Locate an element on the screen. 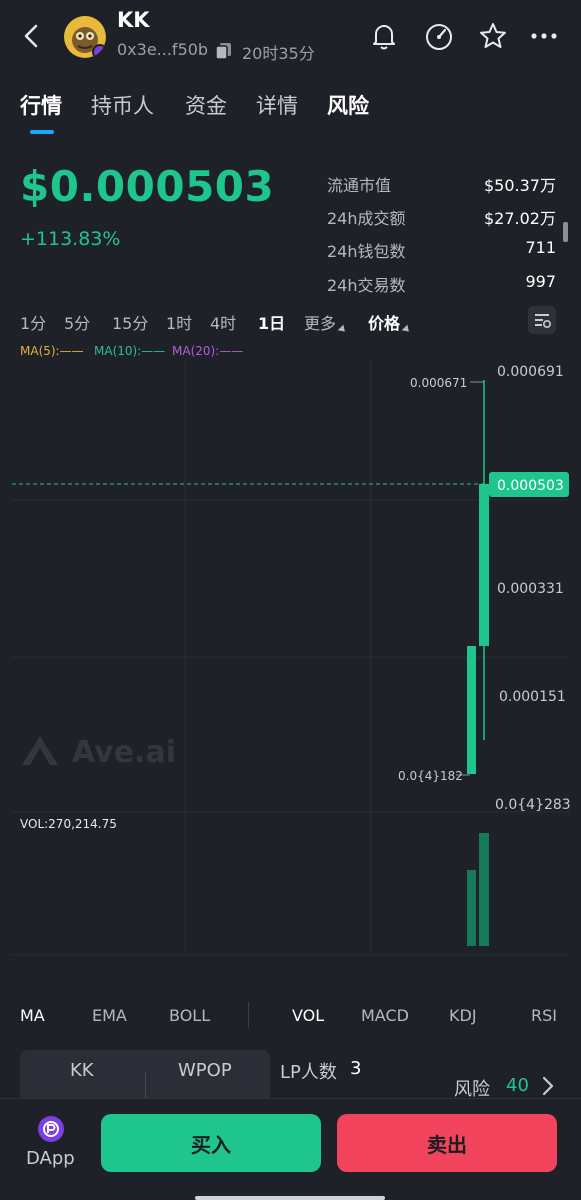  stat-value-volume: $27.02万 is located at coordinates (520, 218).